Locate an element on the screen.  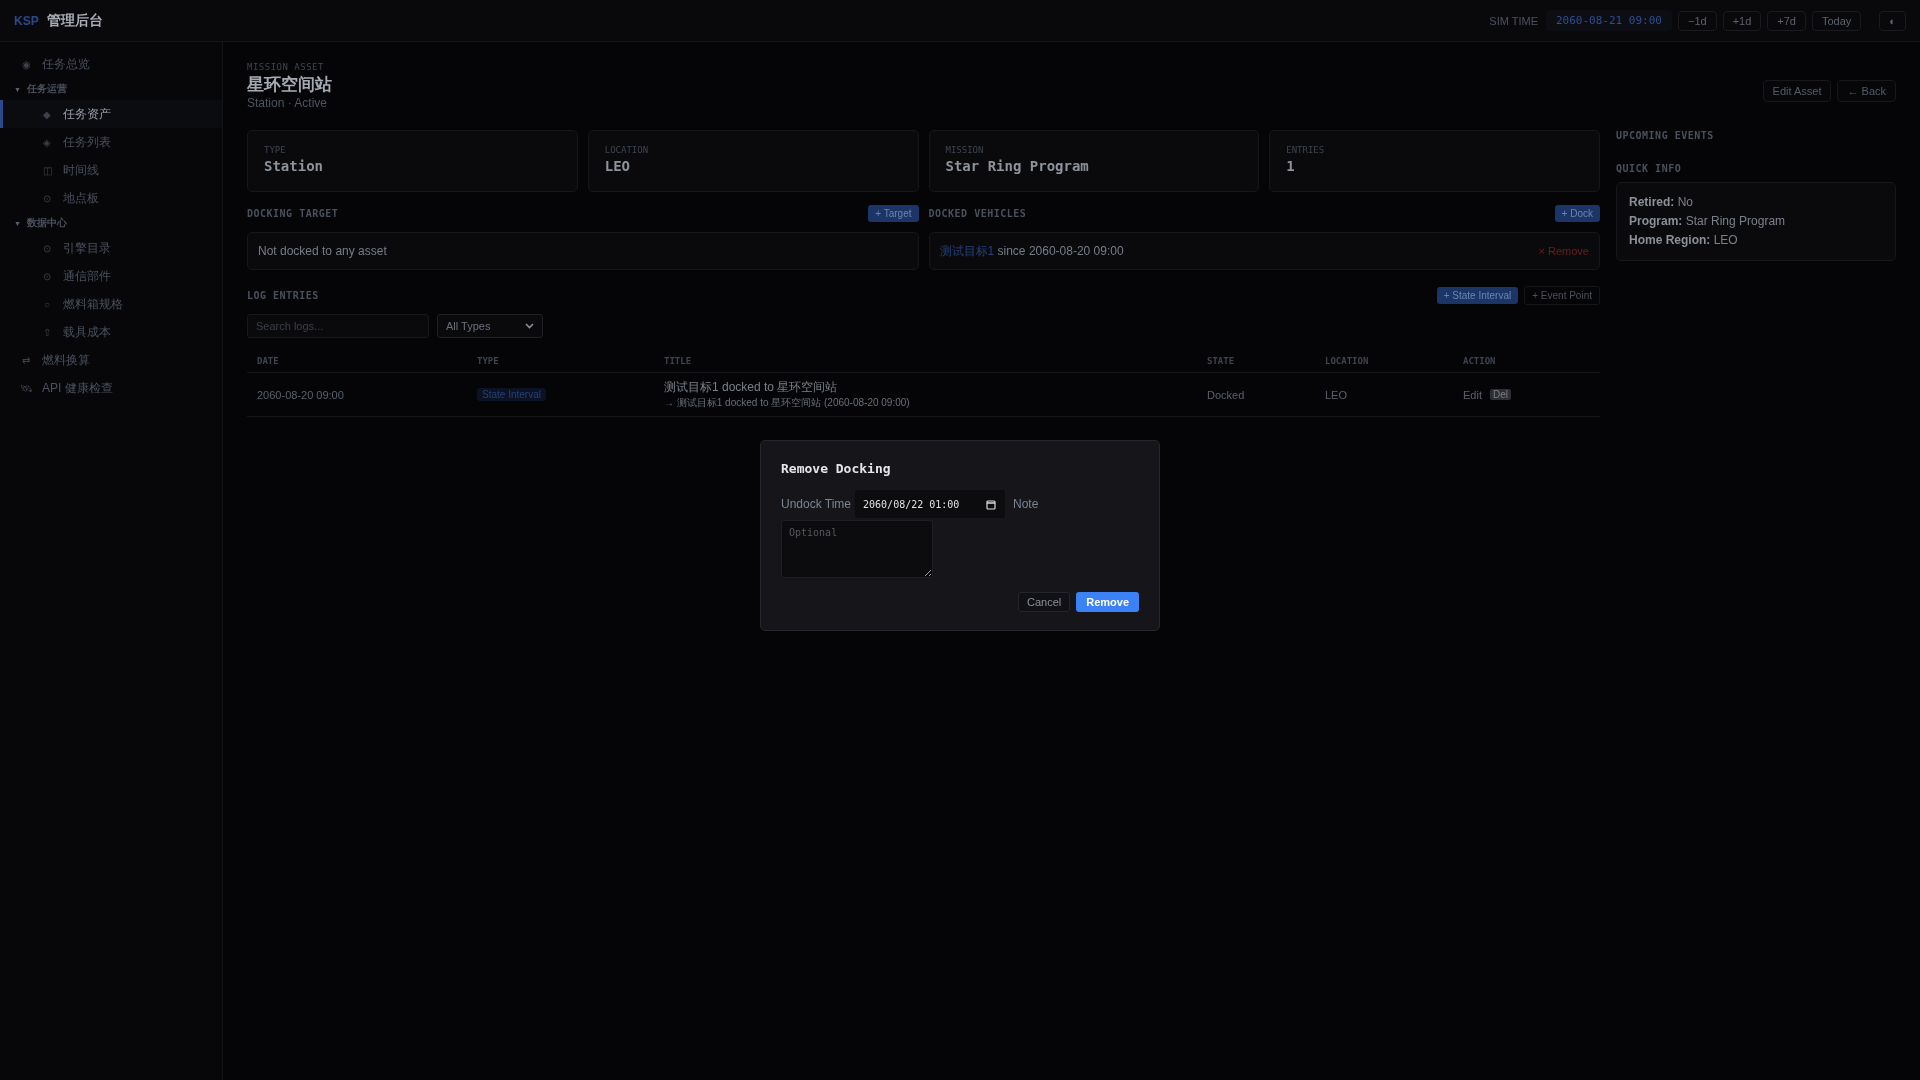
docked-since: since 2060-08-20 09:00 is located at coordinates (1060, 250).